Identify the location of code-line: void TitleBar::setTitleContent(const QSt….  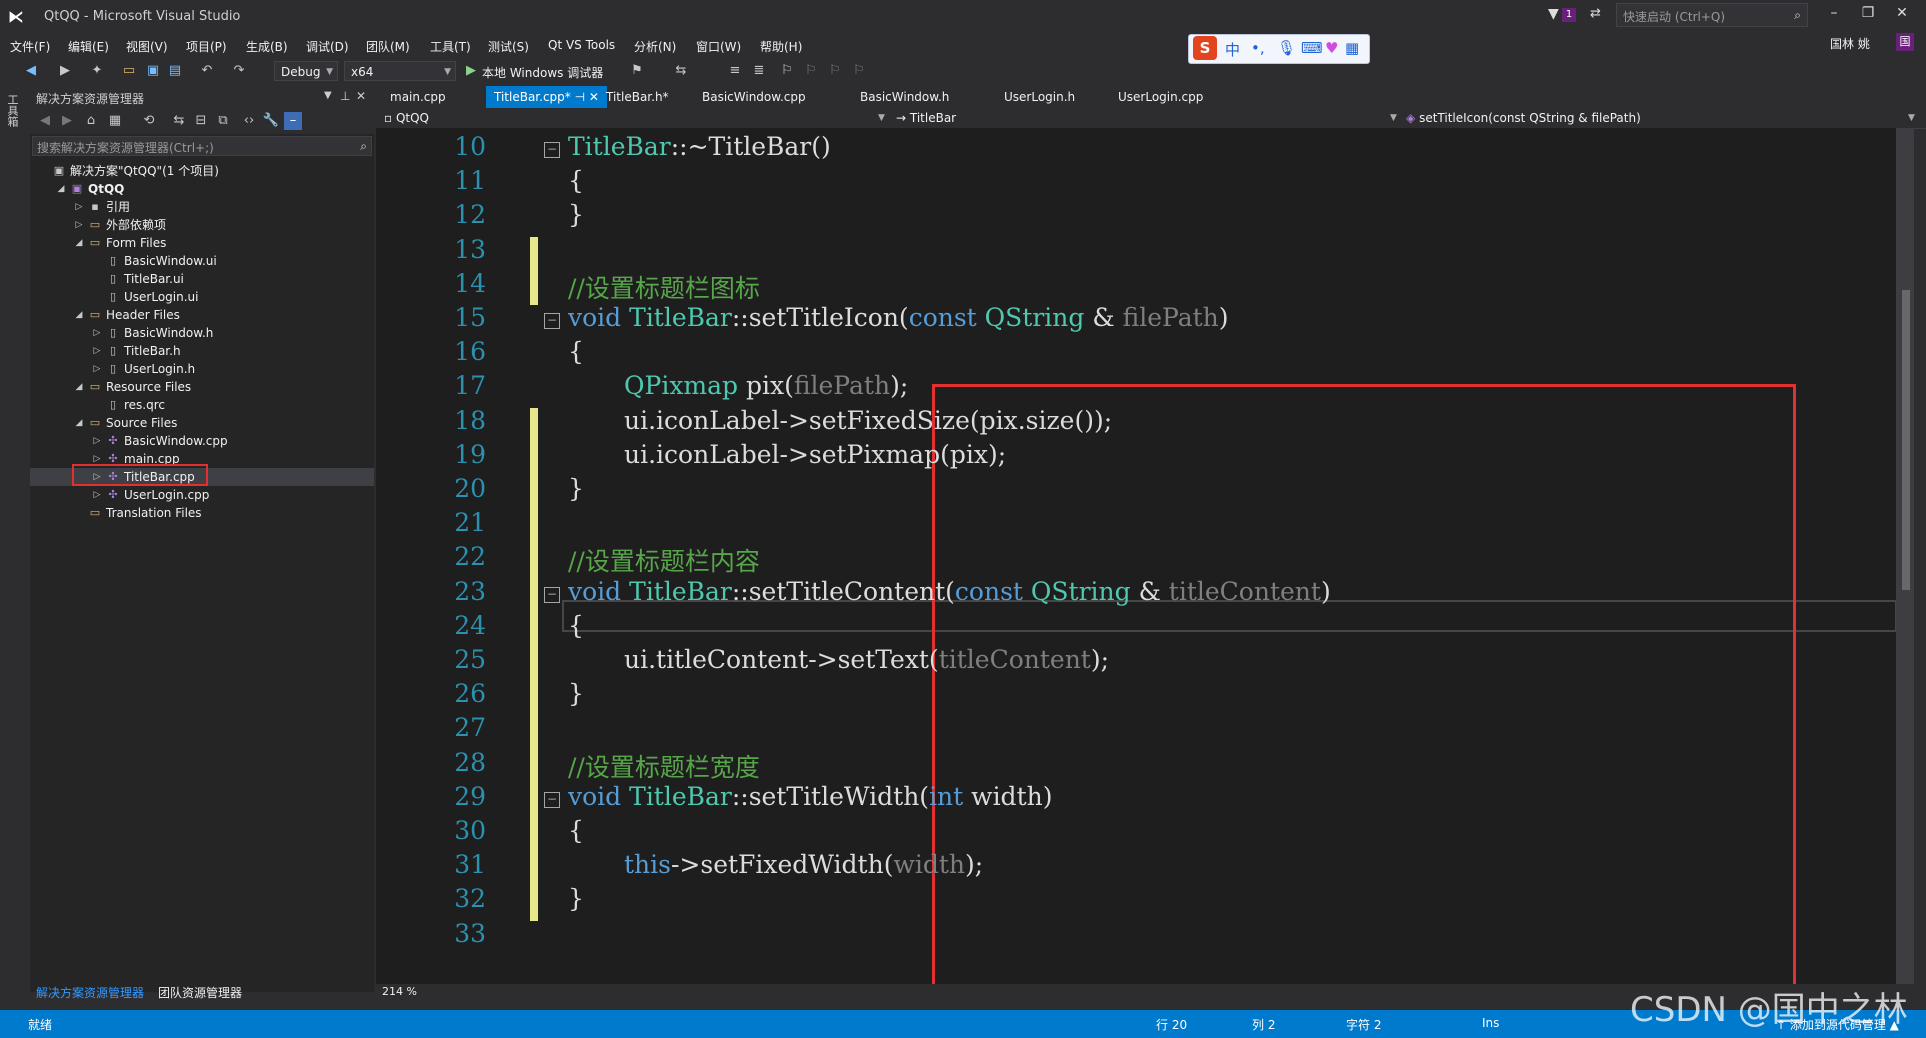
(949, 591).